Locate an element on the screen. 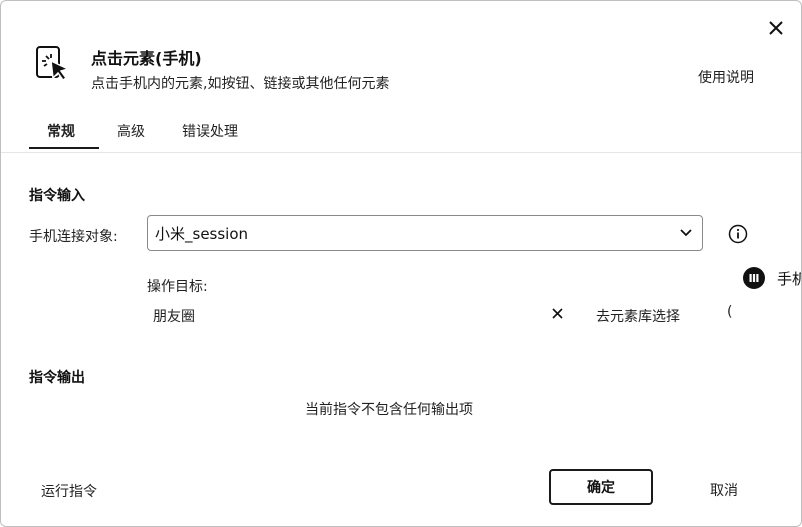  chevron-down-icon is located at coordinates (686, 233).